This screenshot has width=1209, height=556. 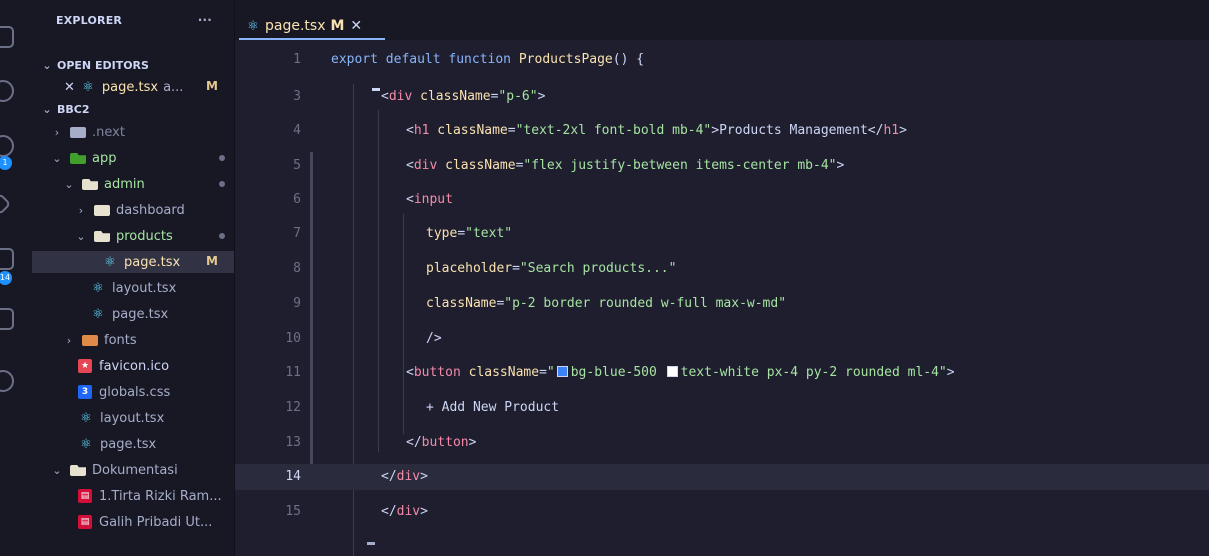 What do you see at coordinates (133, 470) in the screenshot?
I see `tree-item-dokumentasi: ⌄ Dokumentasi` at bounding box center [133, 470].